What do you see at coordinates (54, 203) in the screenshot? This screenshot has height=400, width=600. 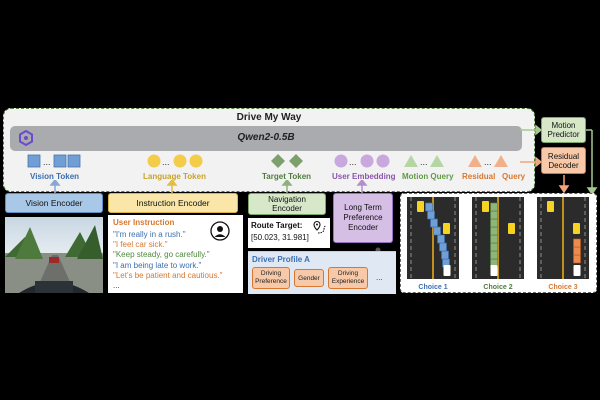 I see `vision-encoder: Vision Encoder` at bounding box center [54, 203].